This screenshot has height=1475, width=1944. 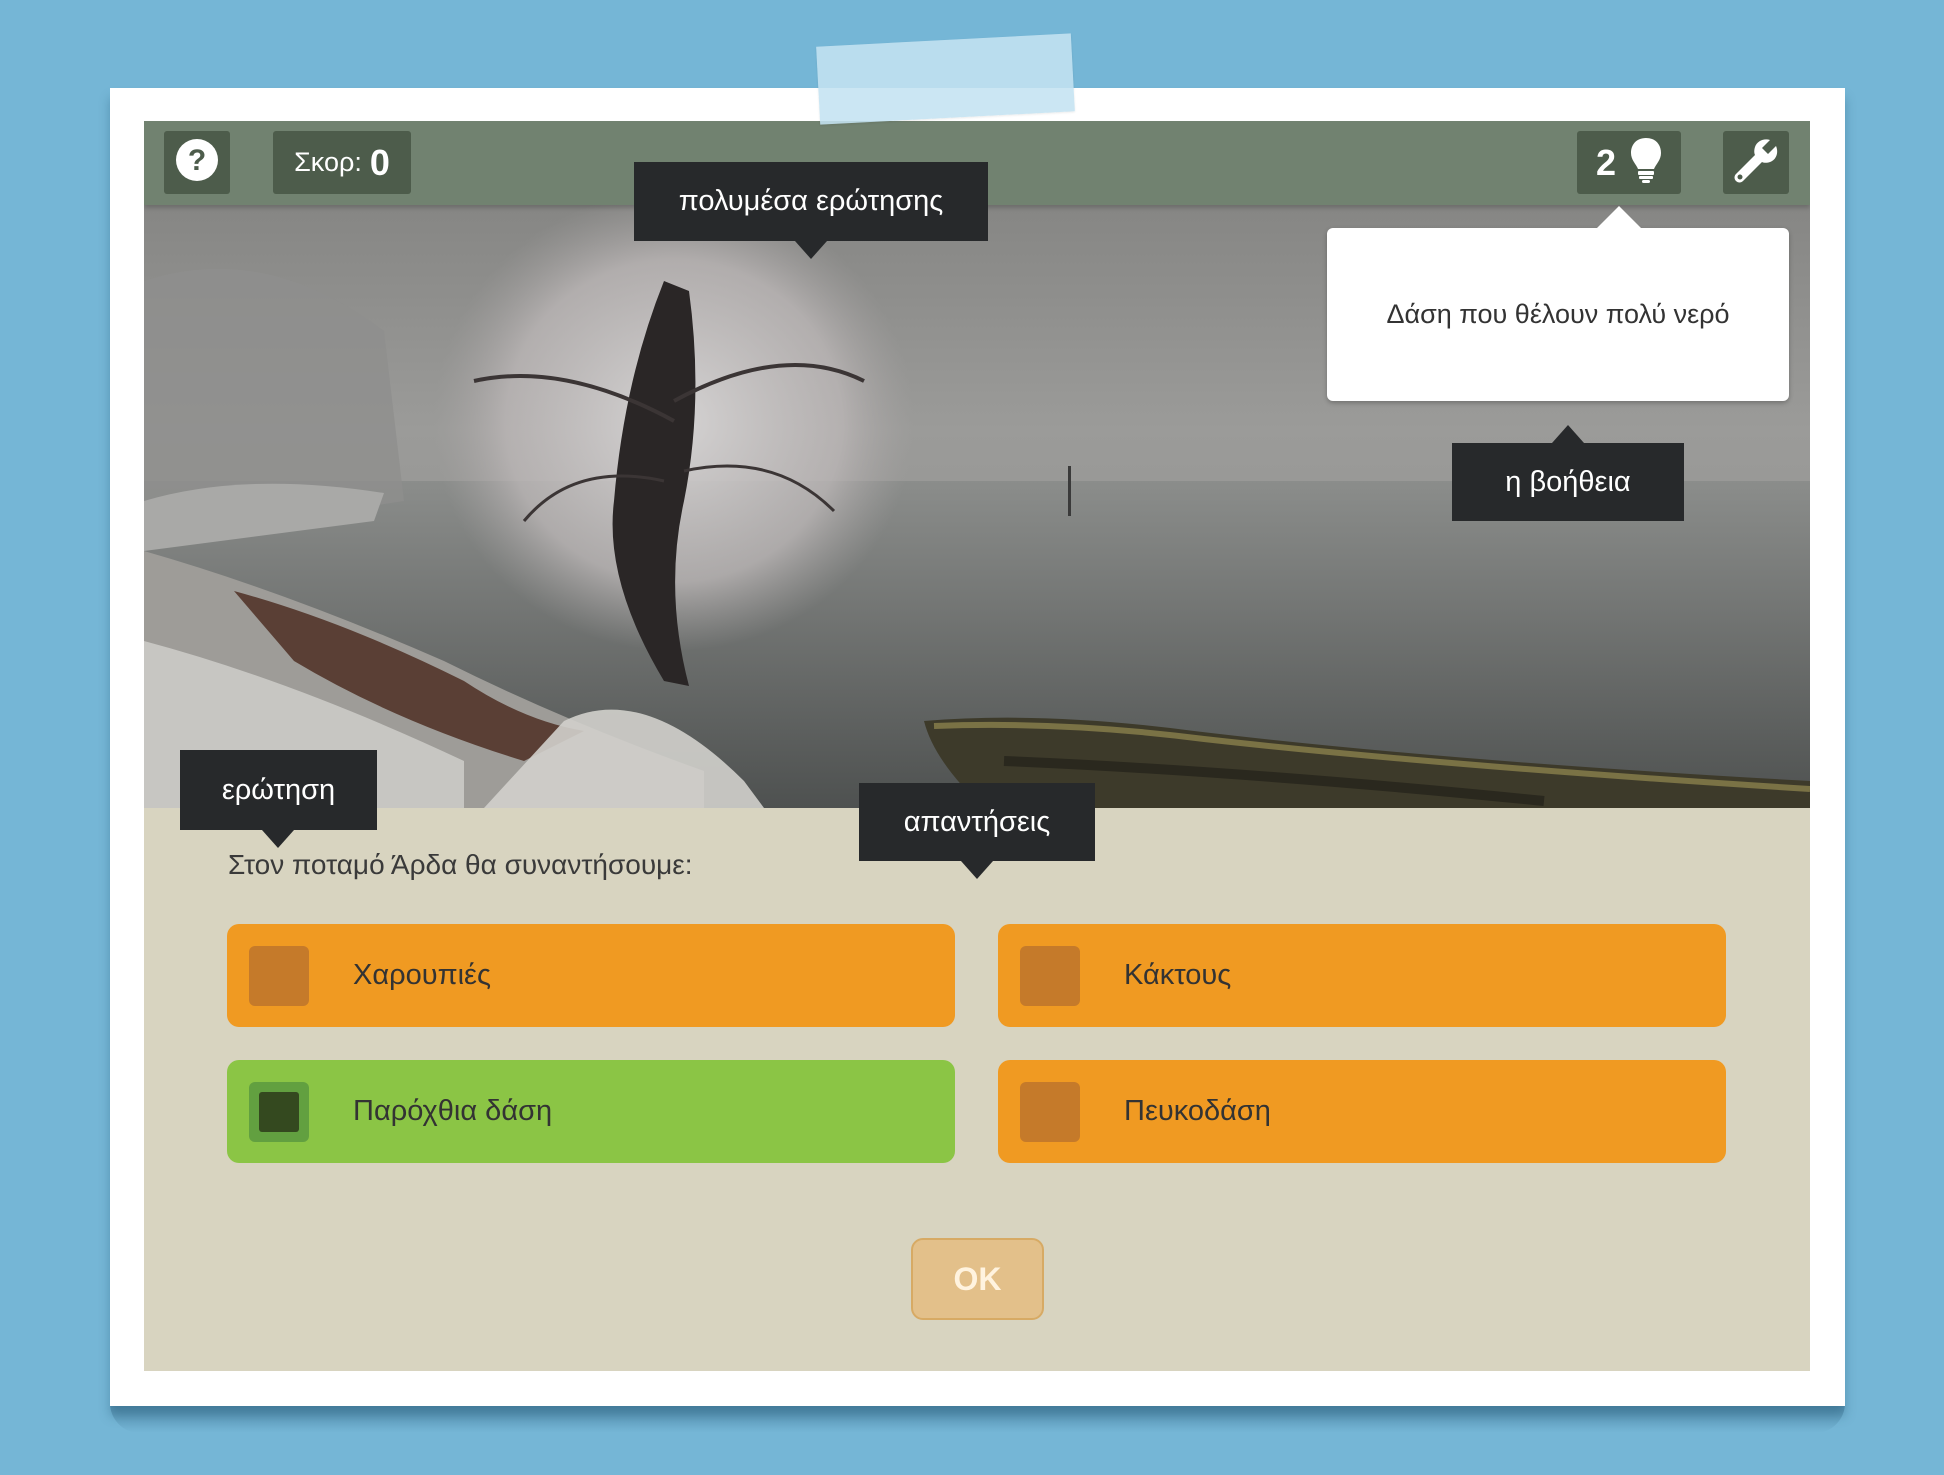 What do you see at coordinates (591, 975) in the screenshot?
I see `answer-option-1: Χαρουπιές` at bounding box center [591, 975].